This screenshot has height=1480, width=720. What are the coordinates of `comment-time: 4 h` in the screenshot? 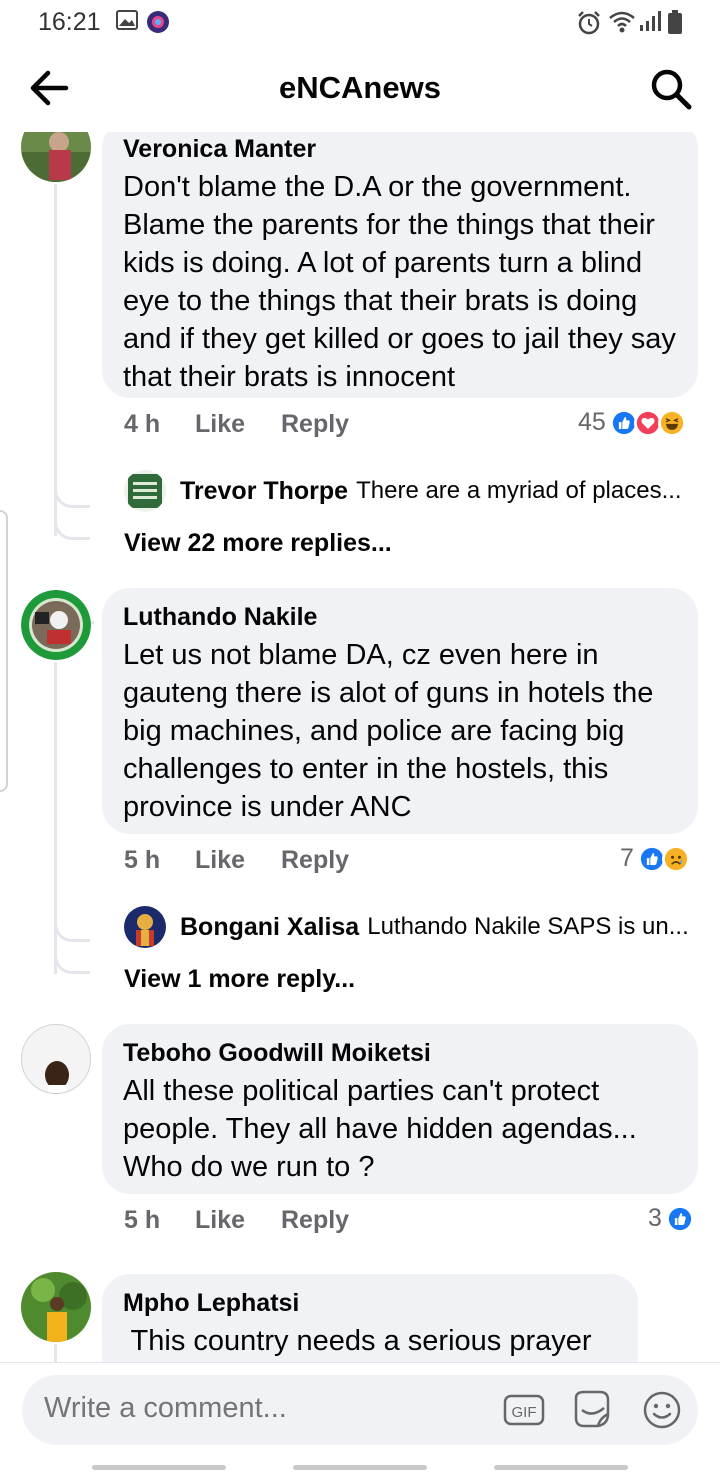 It's located at (142, 424).